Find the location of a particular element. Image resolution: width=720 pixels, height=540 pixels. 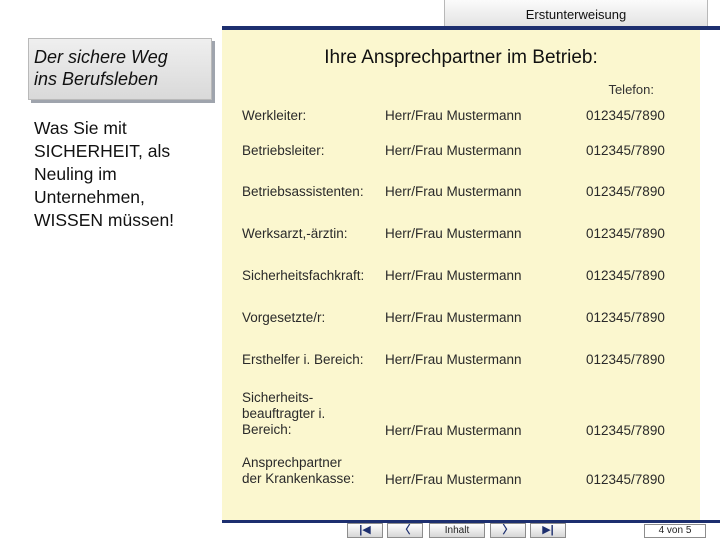

first-page-icon: |◀ is located at coordinates (365, 530).